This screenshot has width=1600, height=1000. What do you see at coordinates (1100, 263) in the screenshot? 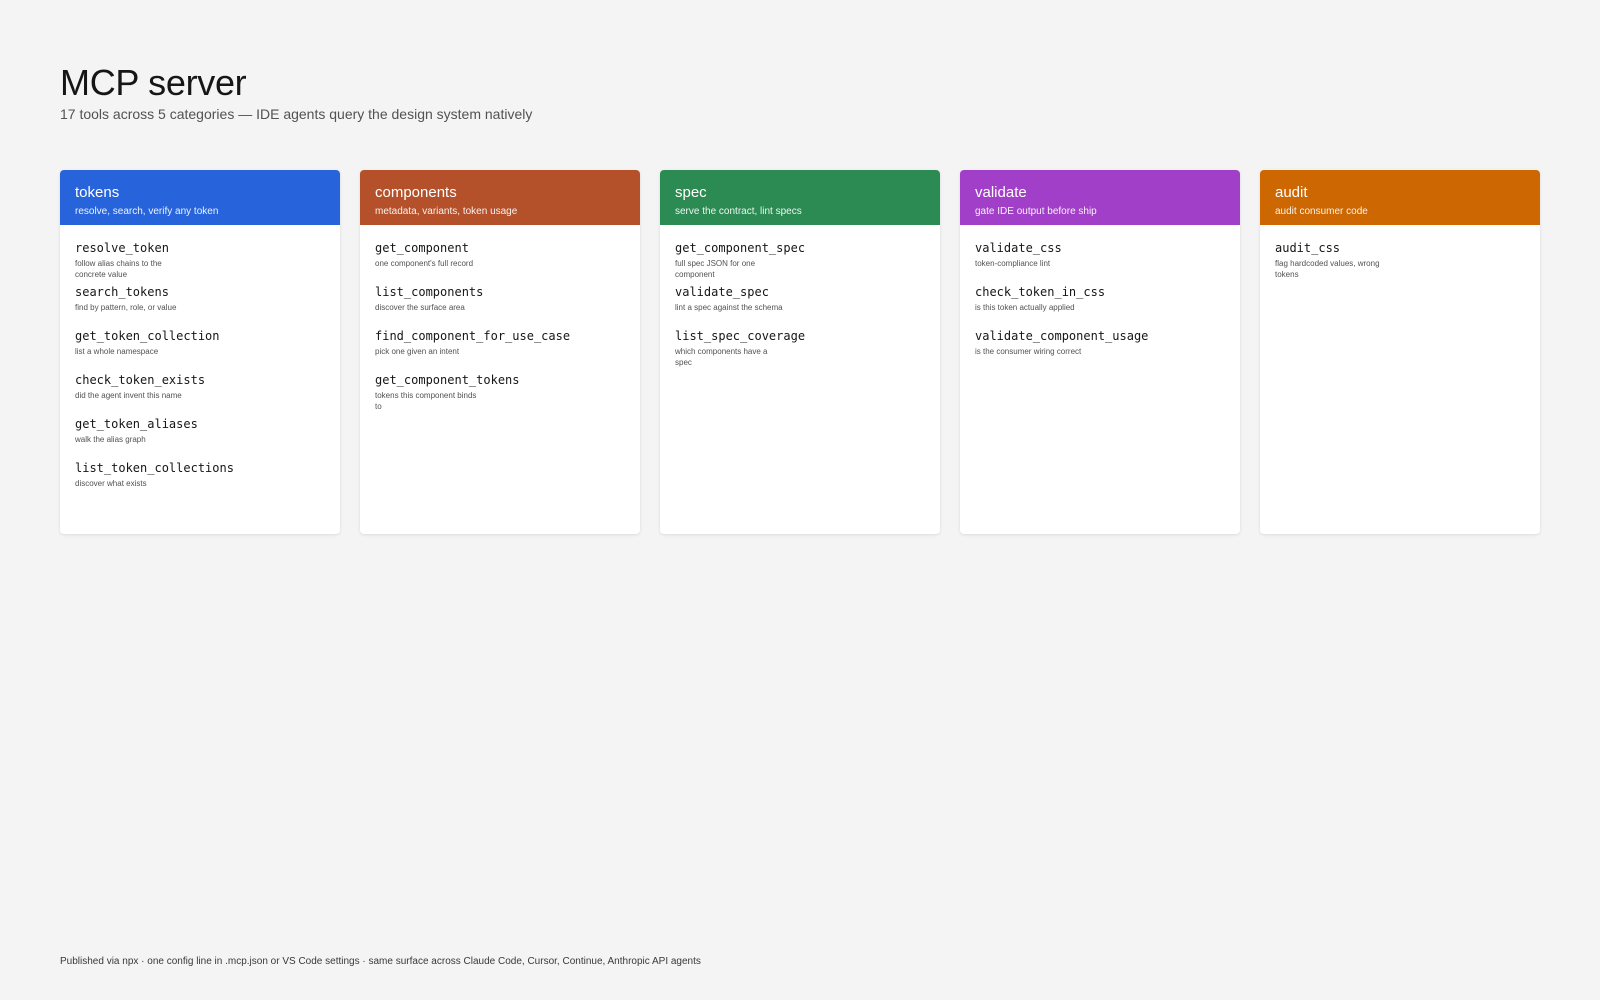
I see `tool-item-validate-css: validate_css token-compliance lint` at bounding box center [1100, 263].